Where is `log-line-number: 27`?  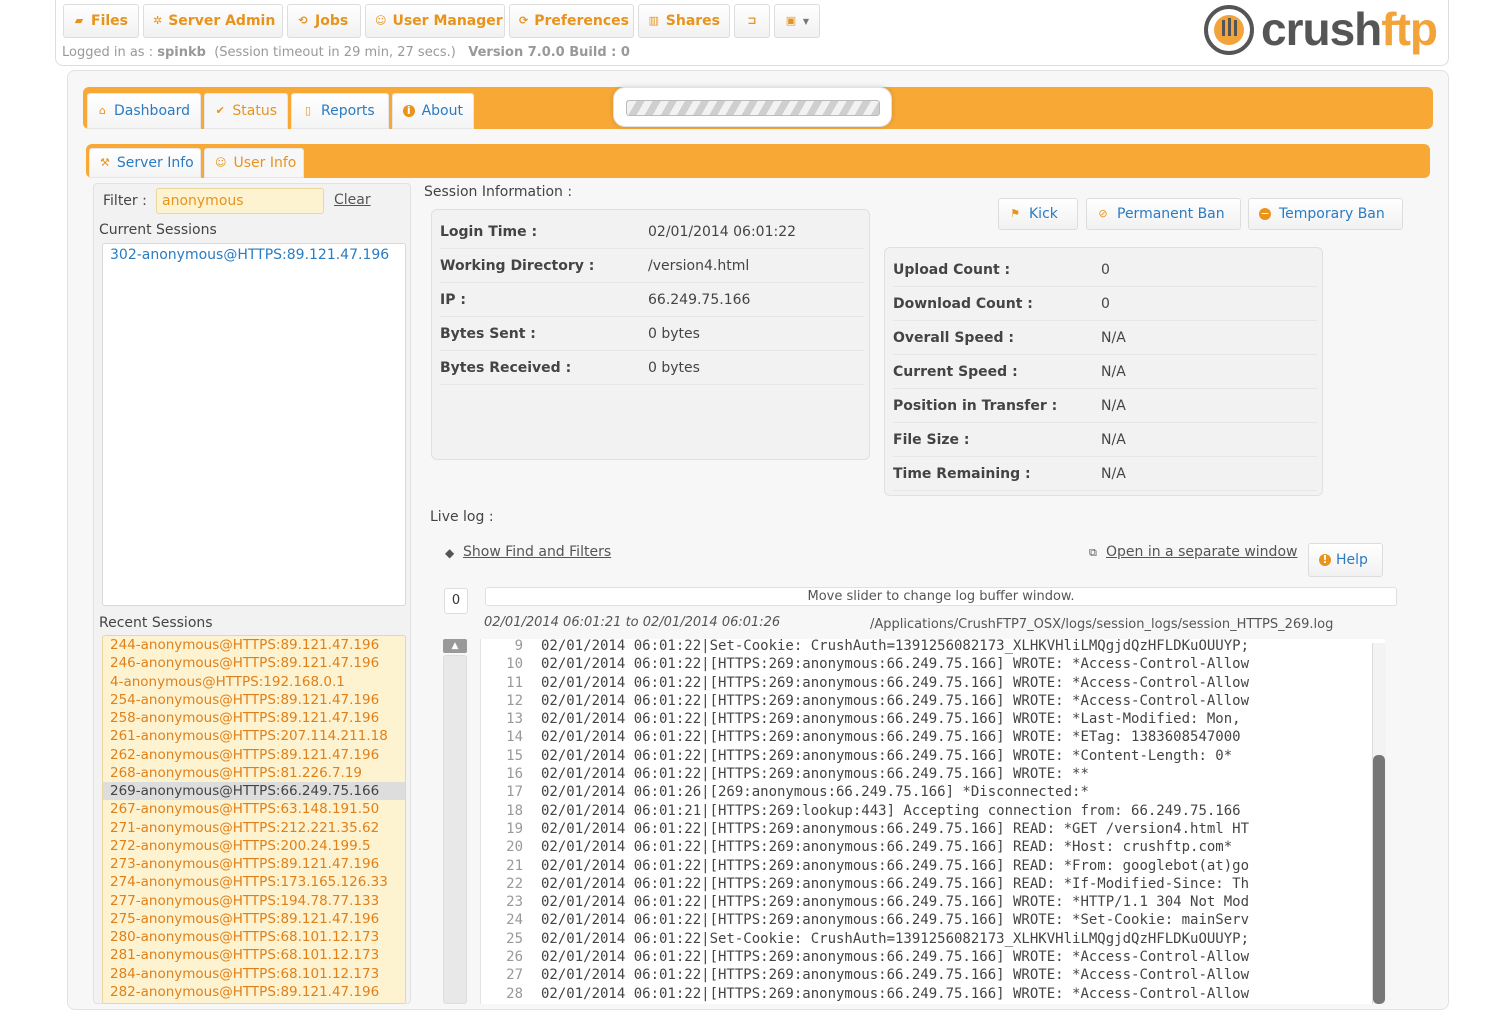 log-line-number: 27 is located at coordinates (514, 975).